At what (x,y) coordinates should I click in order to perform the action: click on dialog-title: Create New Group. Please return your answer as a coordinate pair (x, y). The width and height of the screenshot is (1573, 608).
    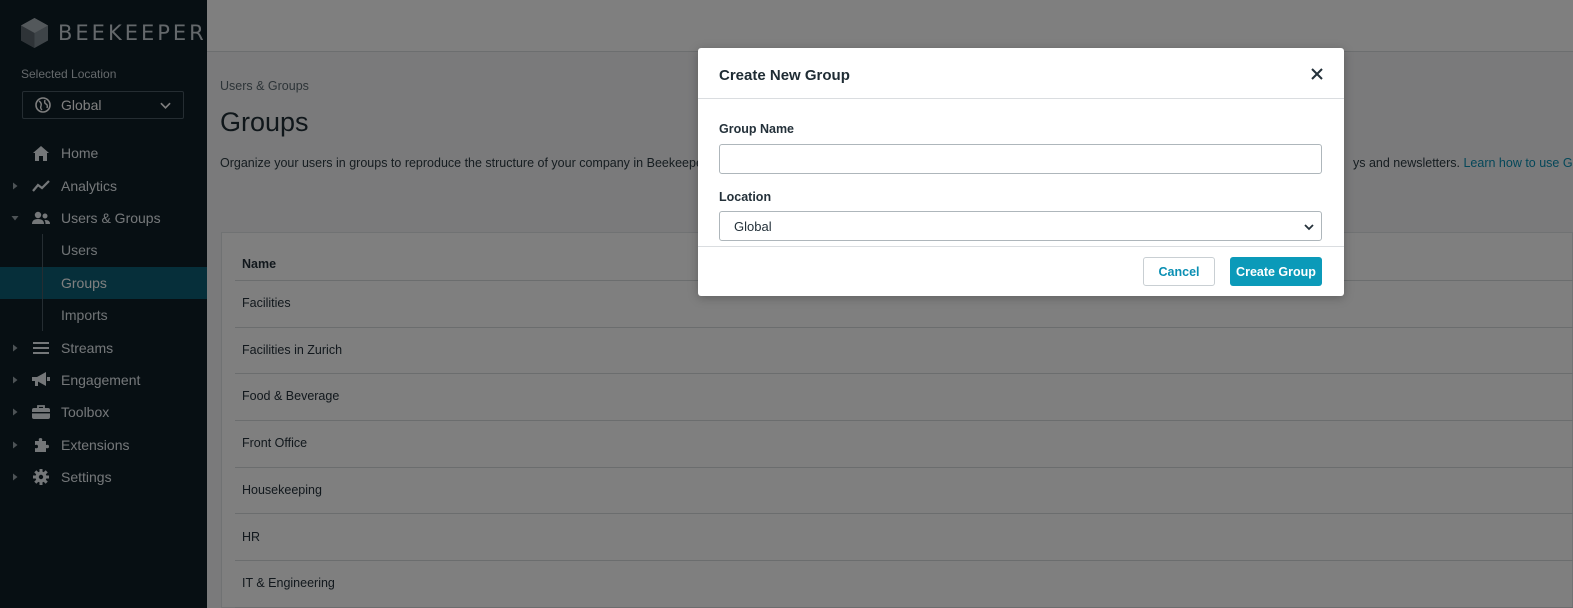
    Looking at the image, I should click on (784, 75).